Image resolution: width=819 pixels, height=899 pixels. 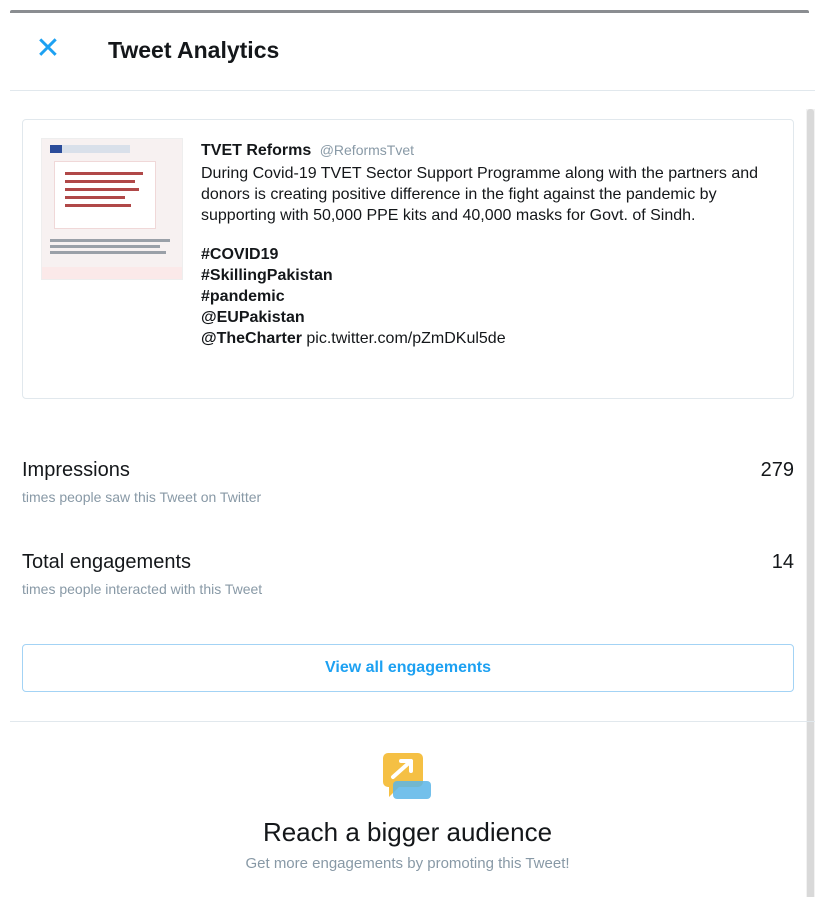 I want to click on modal-title: Tweet Analytics, so click(x=194, y=50).